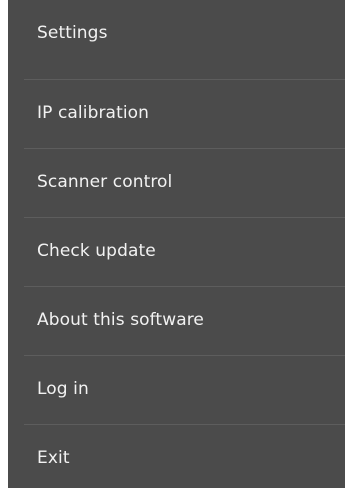  What do you see at coordinates (93, 113) in the screenshot?
I see `menu-item-label: IP calibration` at bounding box center [93, 113].